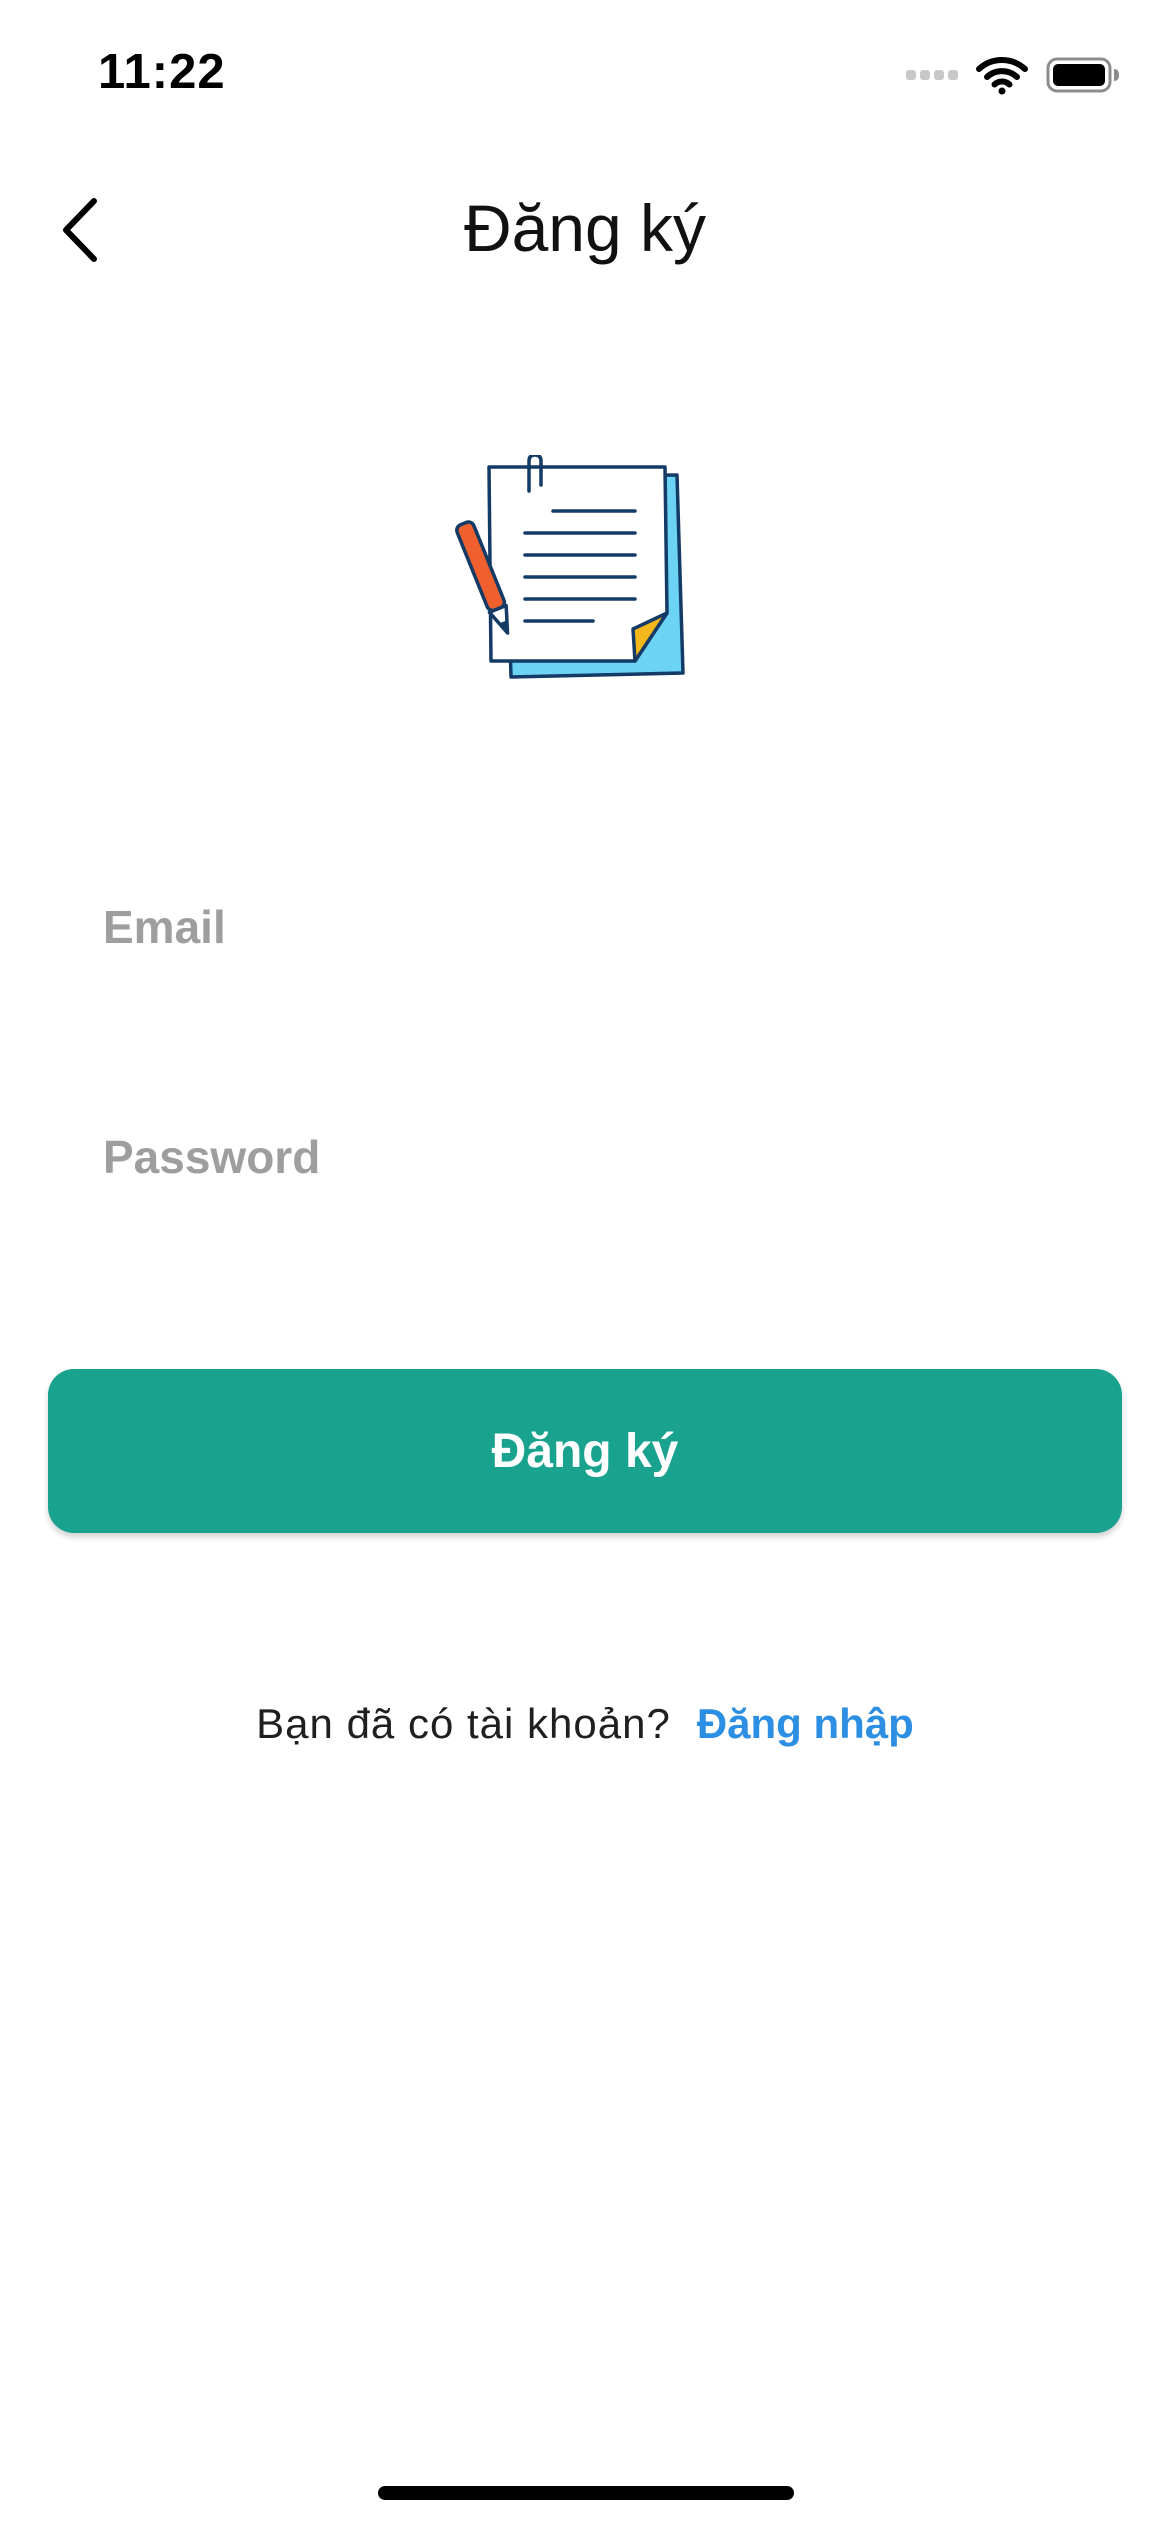 This screenshot has width=1170, height=2532. Describe the element at coordinates (585, 228) in the screenshot. I see `page-title: Đăng ký` at that location.